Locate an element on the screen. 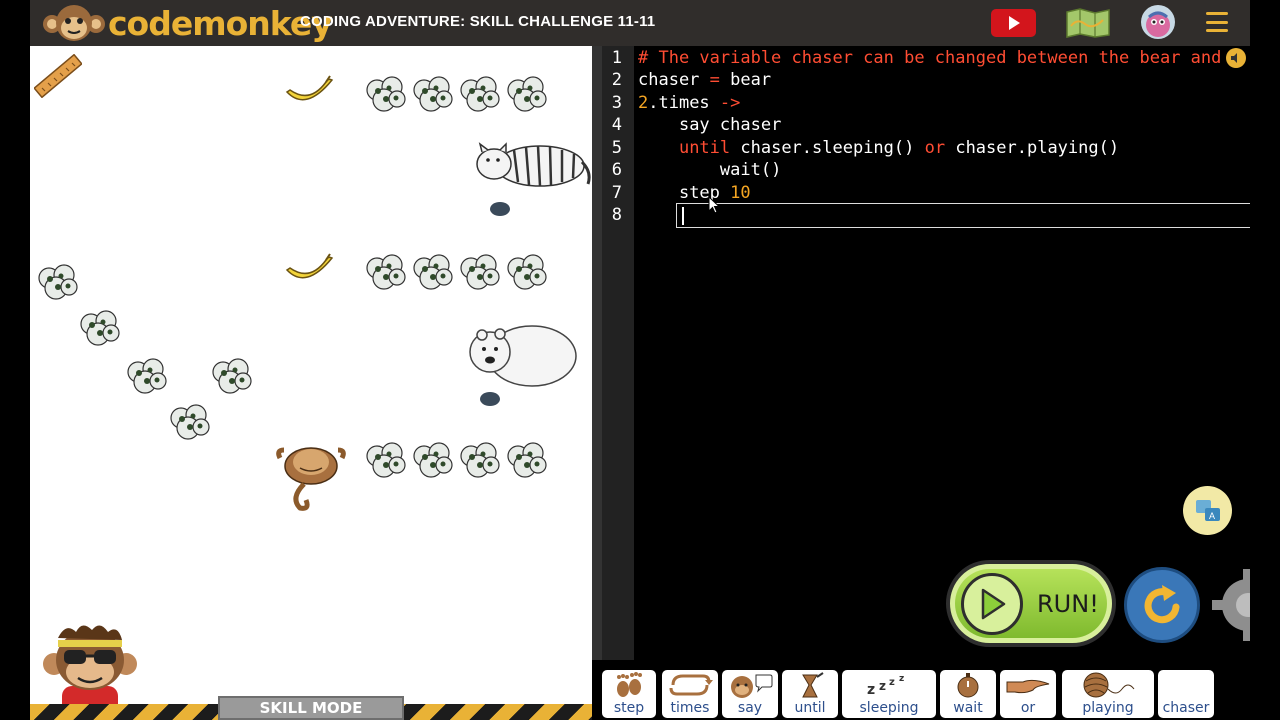  run-button-body: RUN! is located at coordinates (1031, 603).